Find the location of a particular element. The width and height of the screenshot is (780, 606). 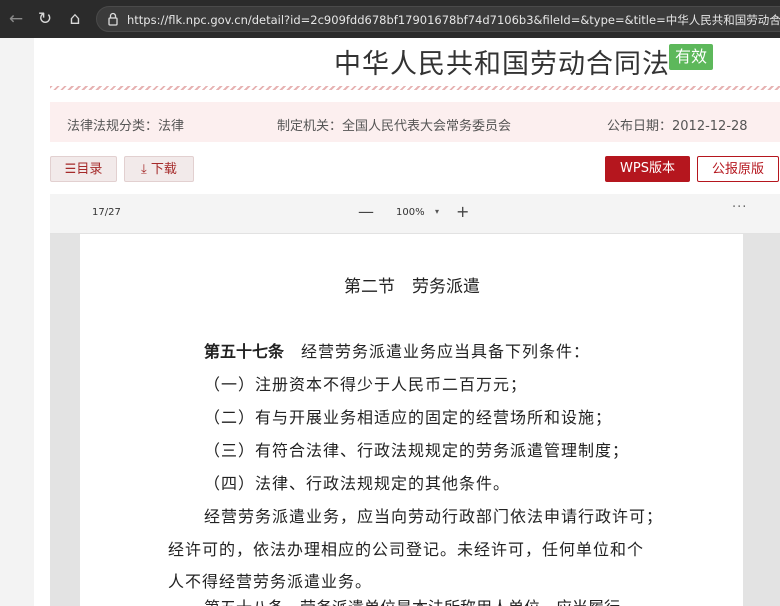

back-arrow-icon: ← is located at coordinates (16, 19).